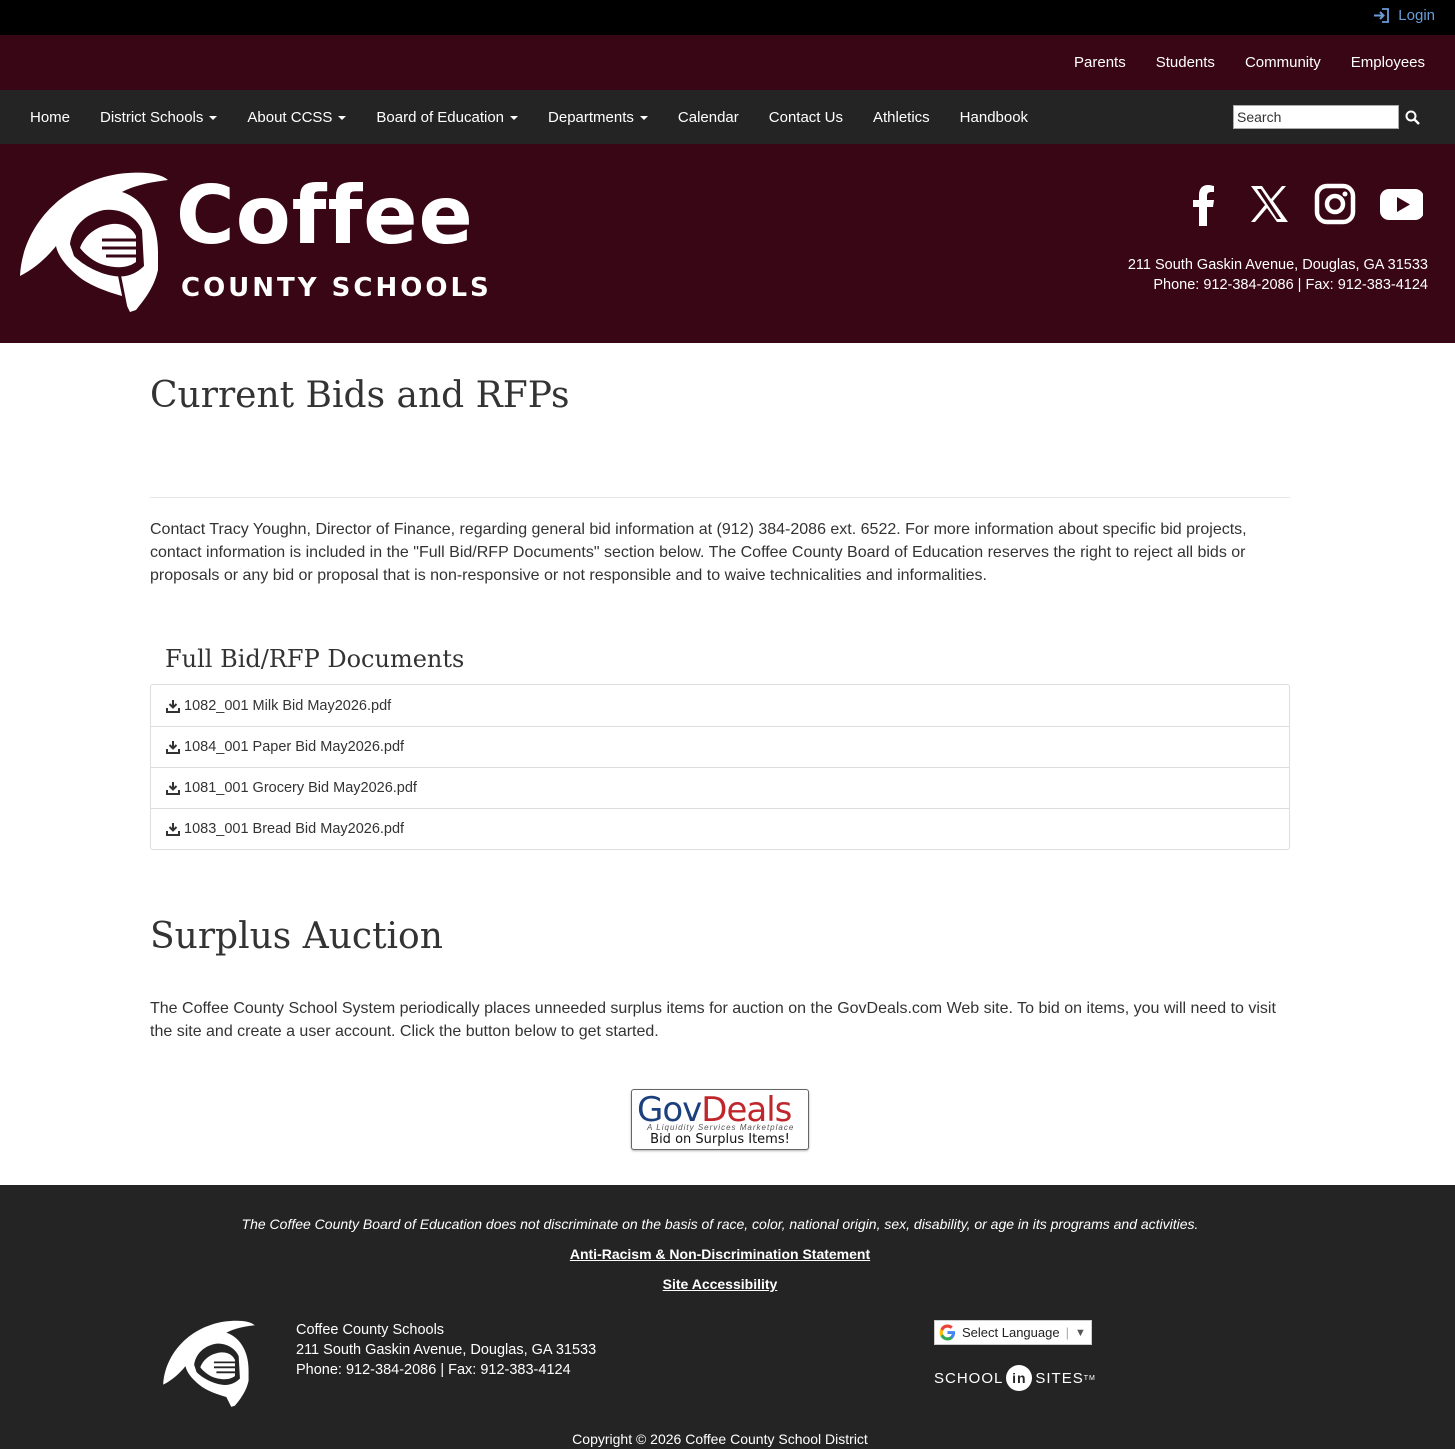  I want to click on dropdown-arrow-icon: ▼, so click(1080, 1332).